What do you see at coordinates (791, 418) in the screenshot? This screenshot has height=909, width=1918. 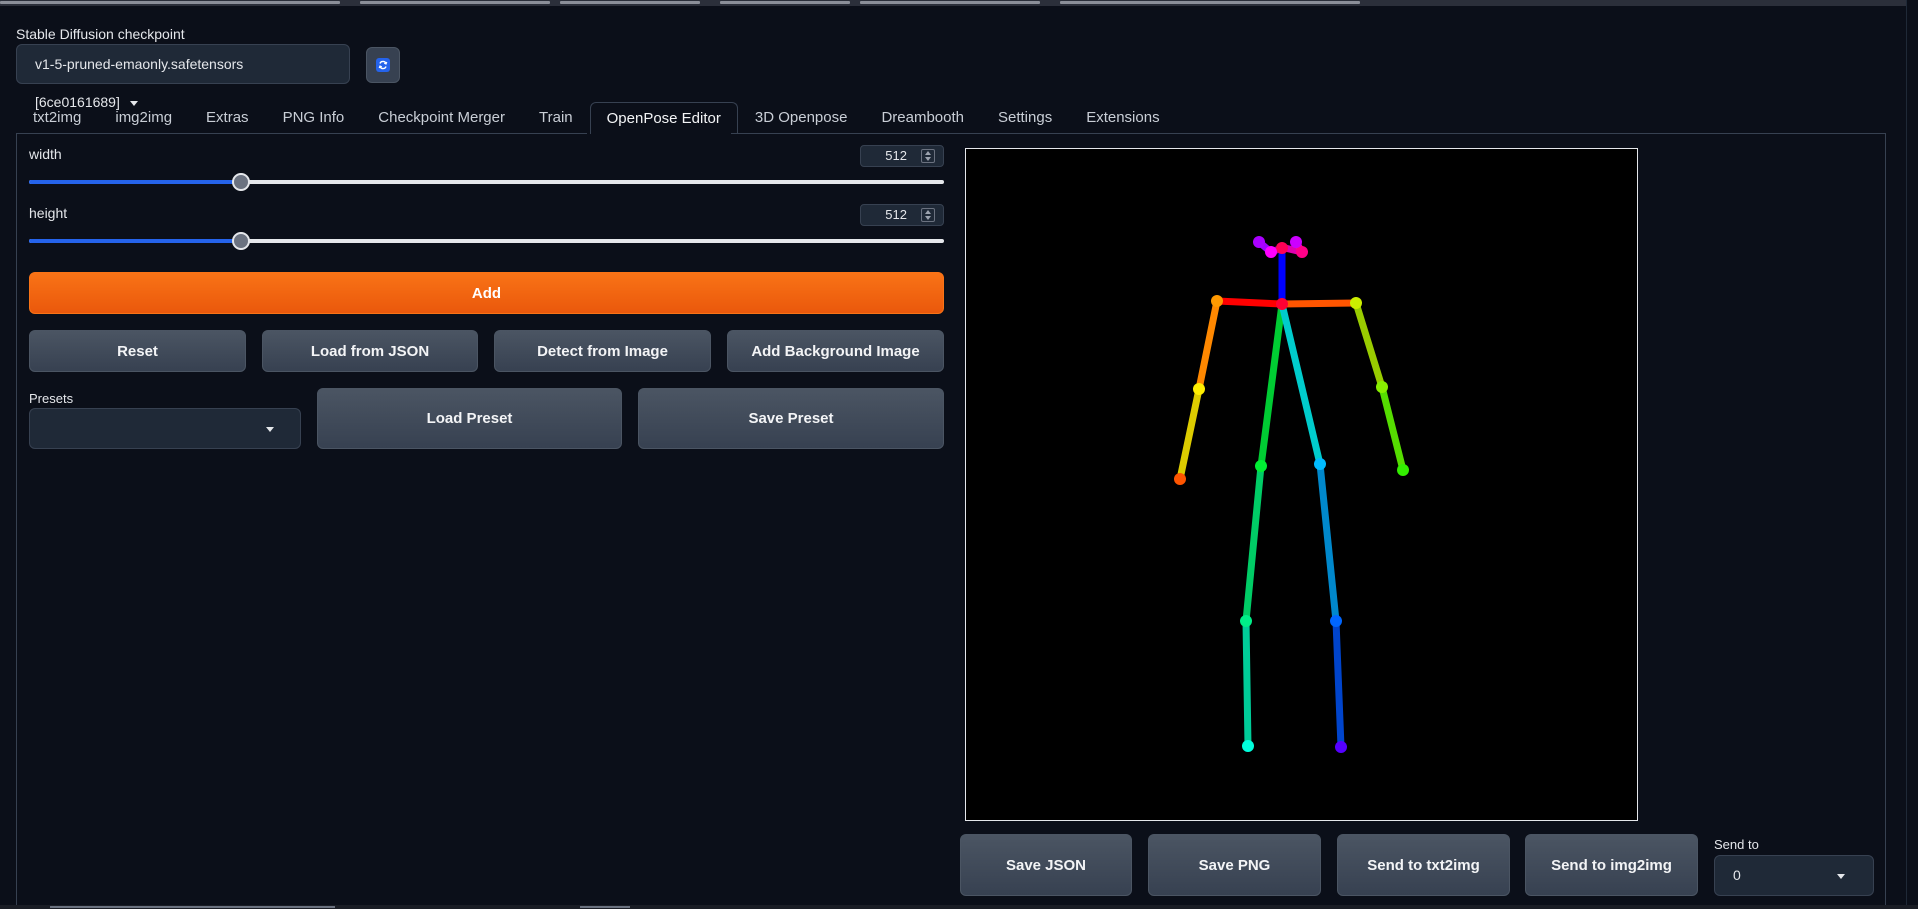 I see `save-preset-button: Save Preset` at bounding box center [791, 418].